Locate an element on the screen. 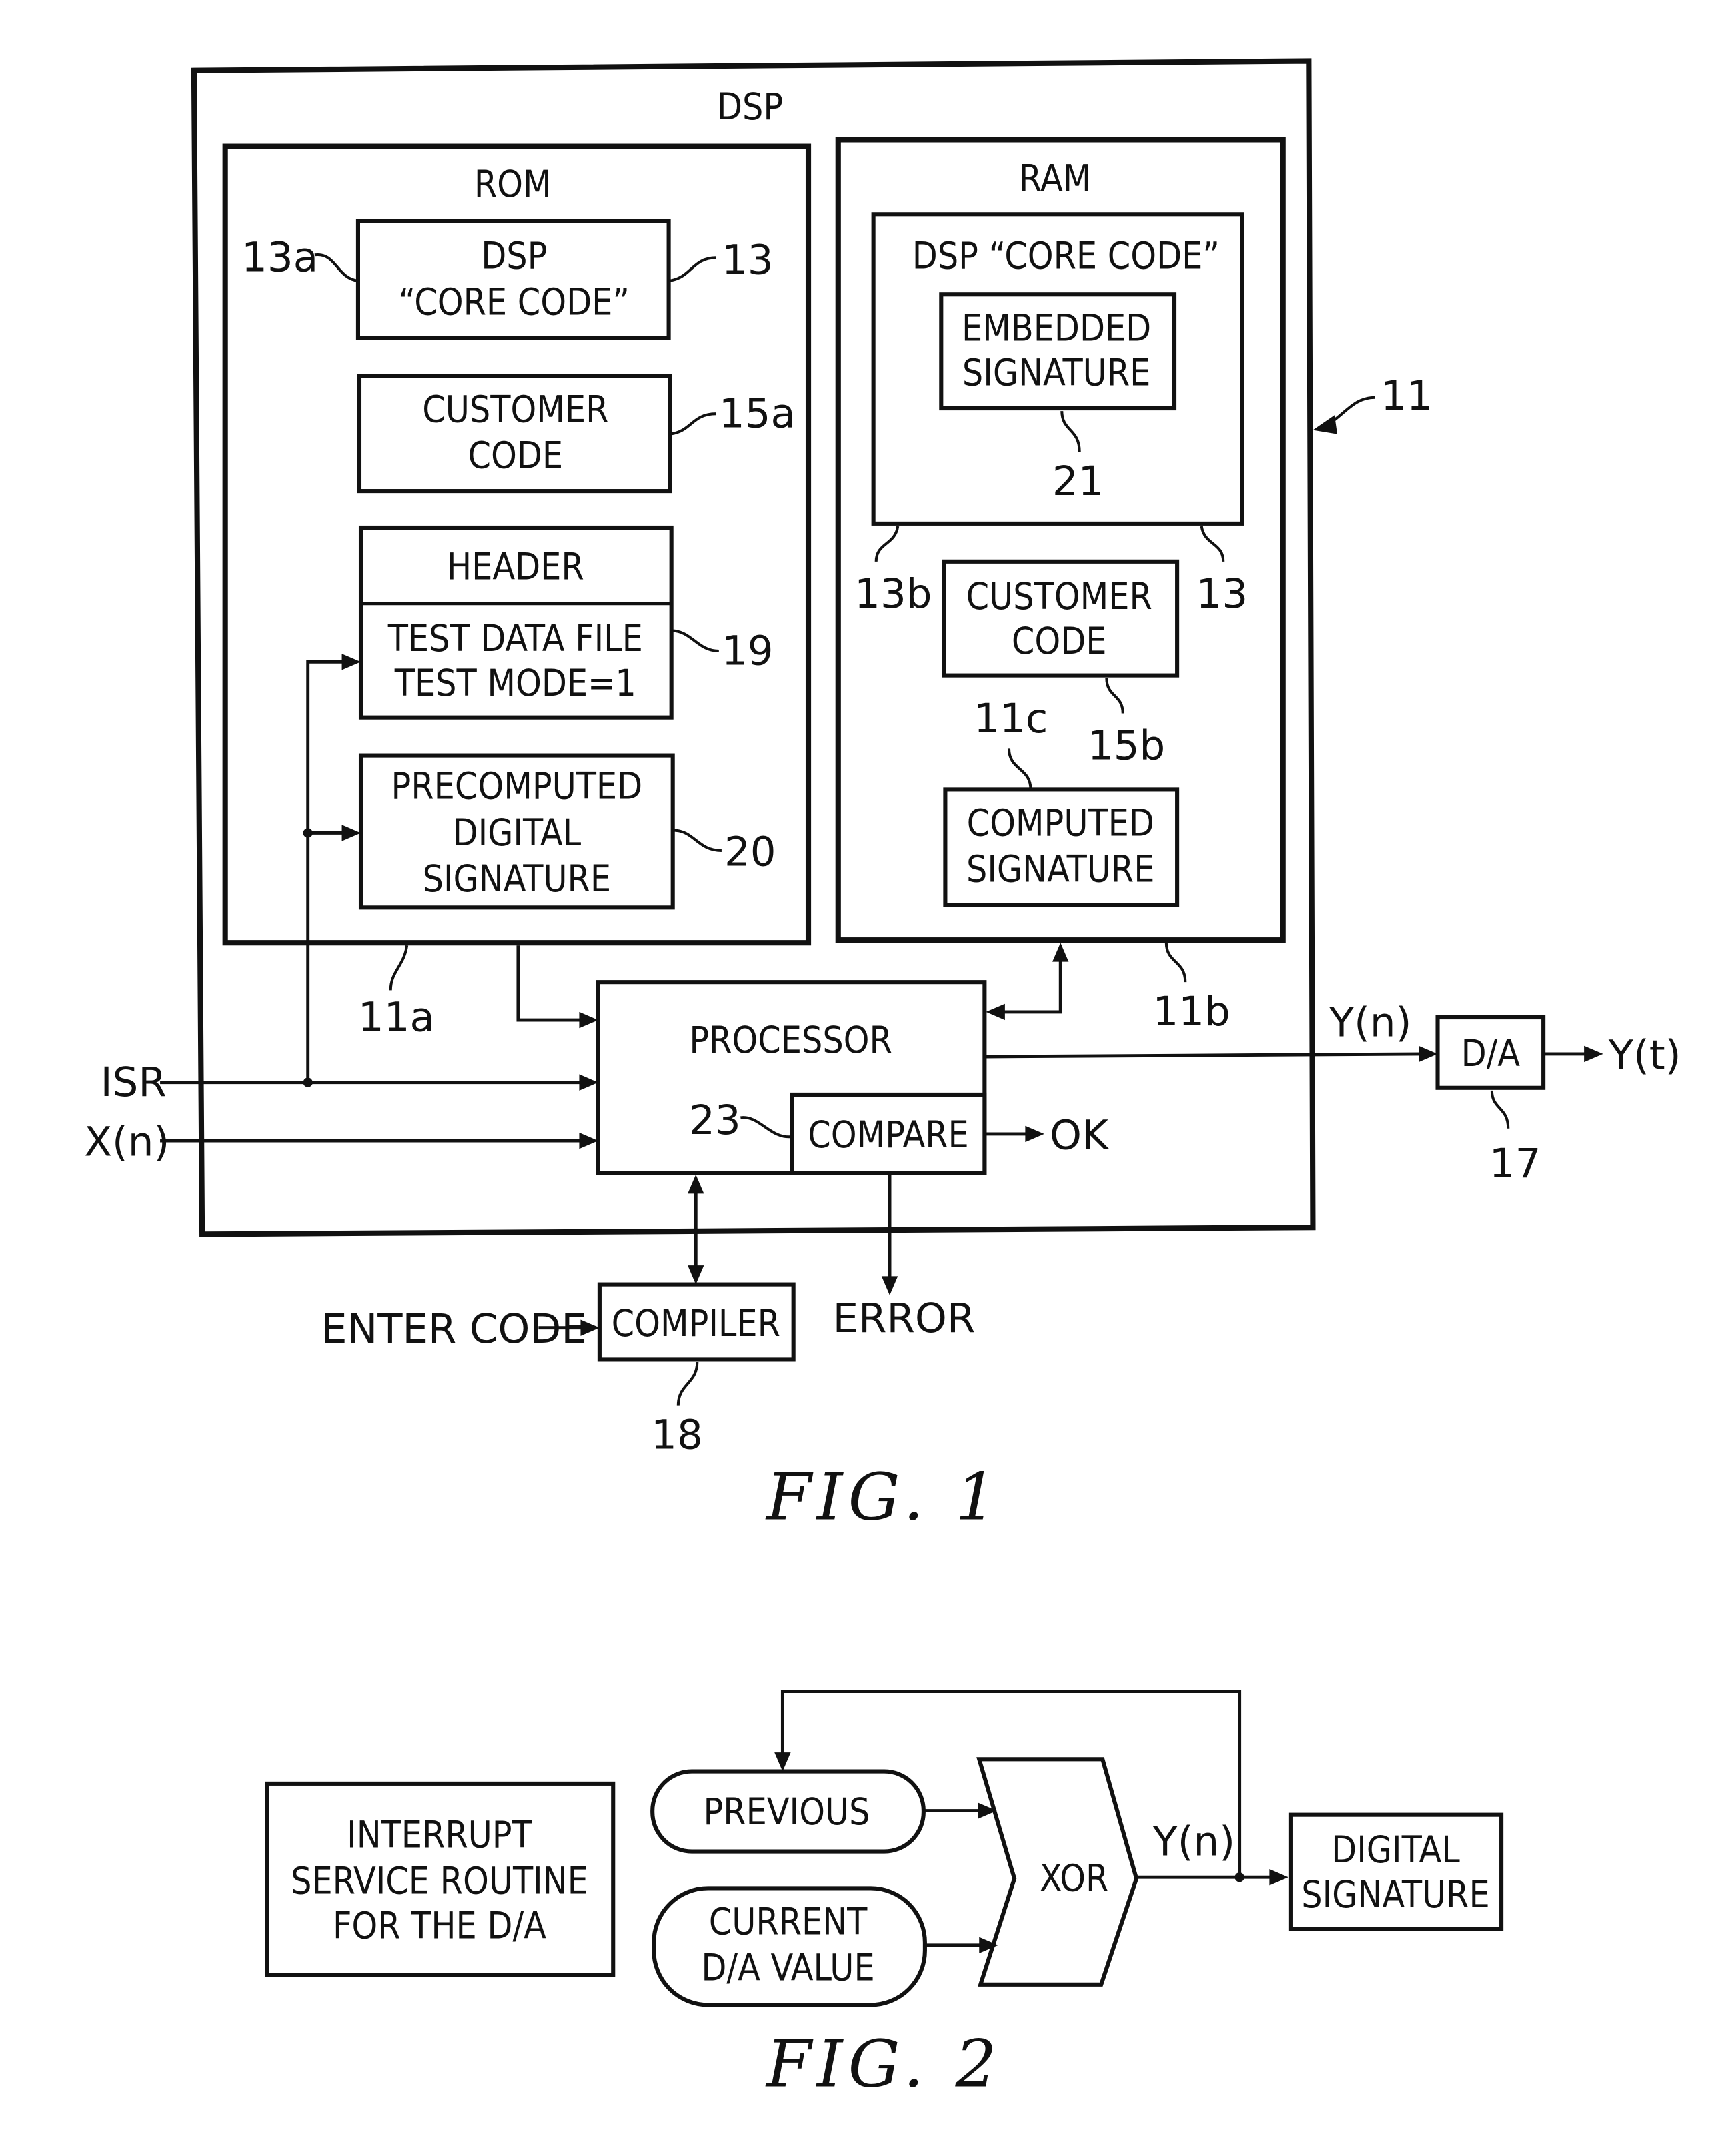 Image resolution: width=1736 pixels, height=2154 pixels. computed-line1: COMPUTED is located at coordinates (1060, 824).